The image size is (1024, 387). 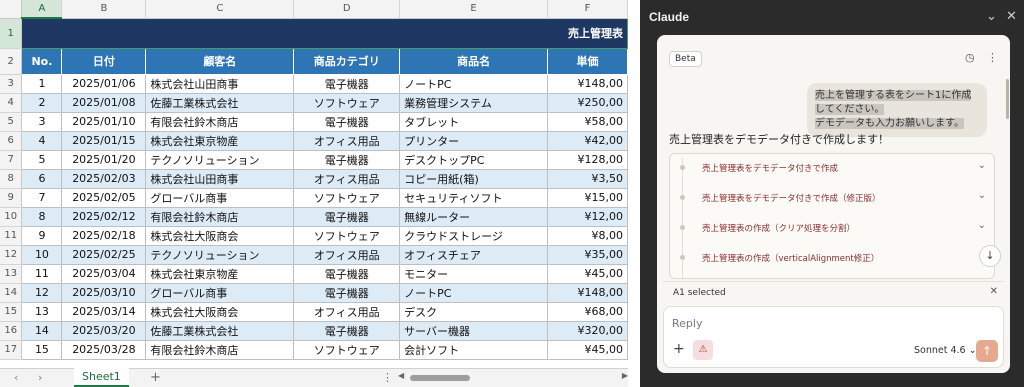 What do you see at coordinates (104, 293) in the screenshot?
I see `cell-date: 2025/03/10` at bounding box center [104, 293].